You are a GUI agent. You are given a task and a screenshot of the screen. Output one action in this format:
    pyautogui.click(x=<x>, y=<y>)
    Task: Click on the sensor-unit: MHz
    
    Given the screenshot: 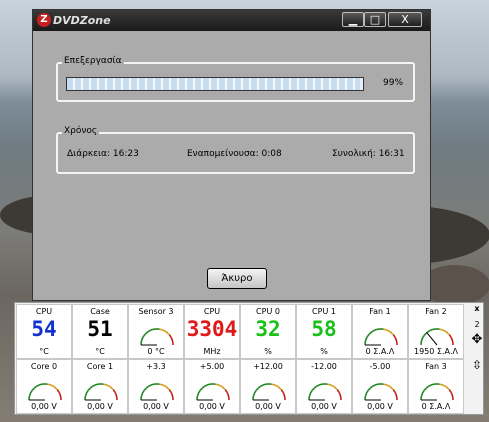 What is the action you would take?
    pyautogui.click(x=212, y=351)
    